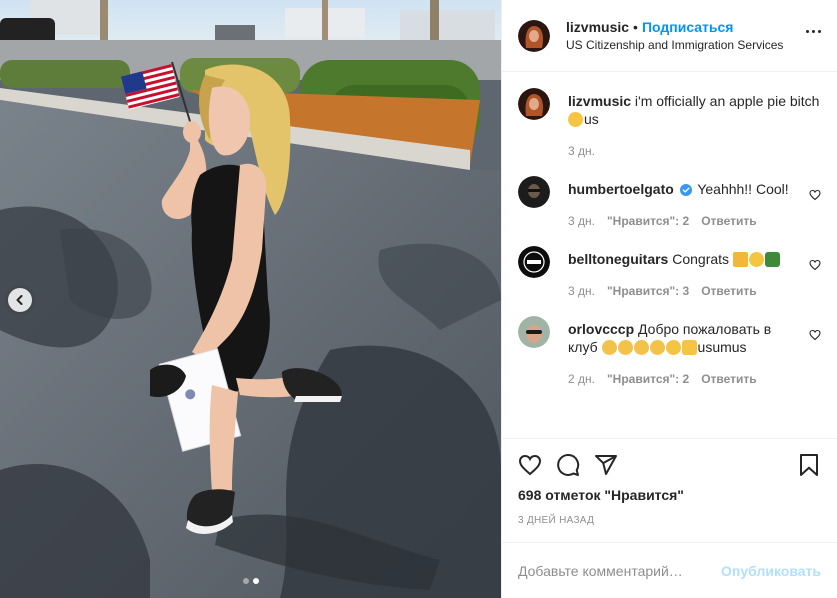  What do you see at coordinates (606, 465) in the screenshot?
I see `share-paper-plane-icon` at bounding box center [606, 465].